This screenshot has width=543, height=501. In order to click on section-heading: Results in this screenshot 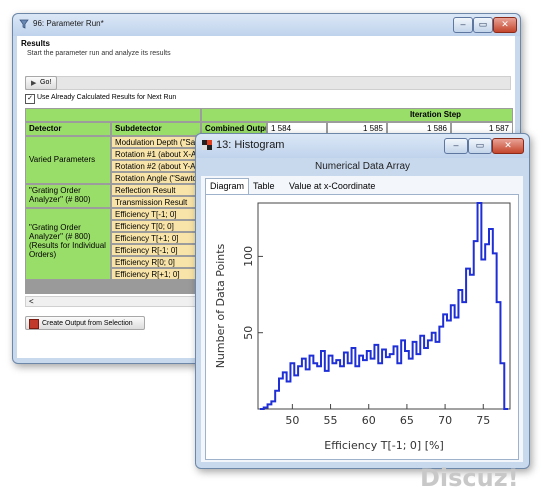, I will do `click(35, 43)`.